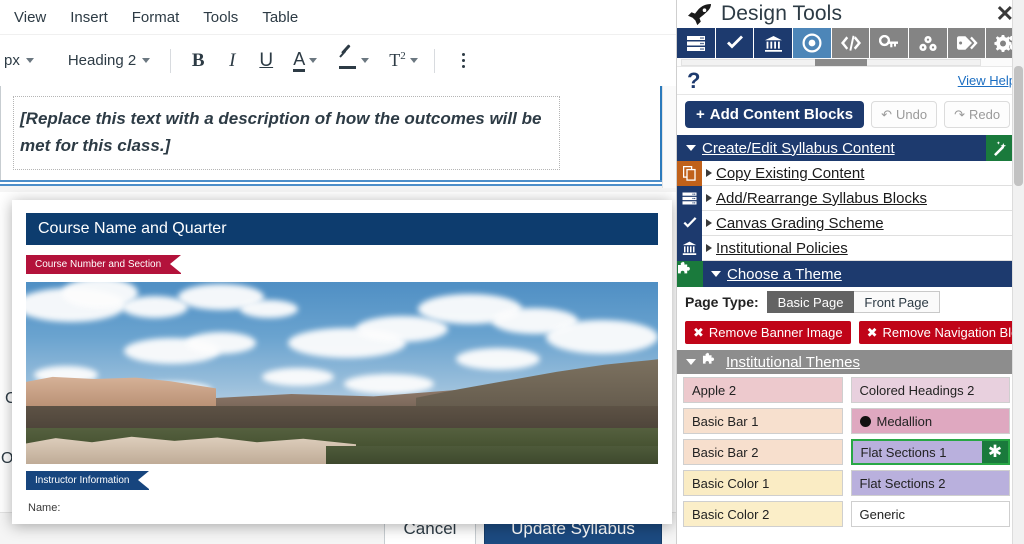  I want to click on theme-item: Medallion, so click(930, 421).